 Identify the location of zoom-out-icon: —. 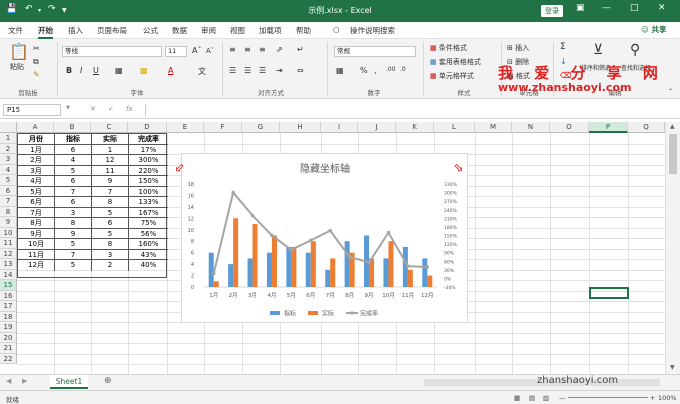
(562, 398).